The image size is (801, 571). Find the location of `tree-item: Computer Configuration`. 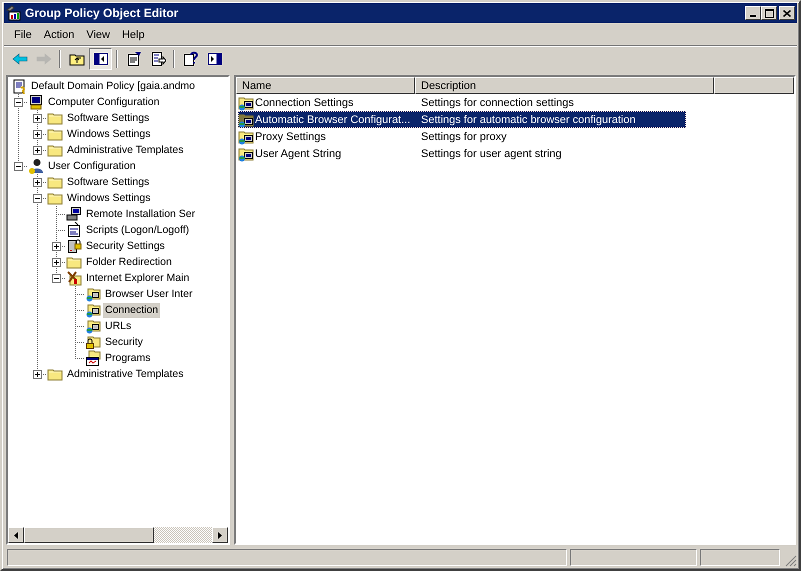

tree-item: Computer Configuration is located at coordinates (104, 102).